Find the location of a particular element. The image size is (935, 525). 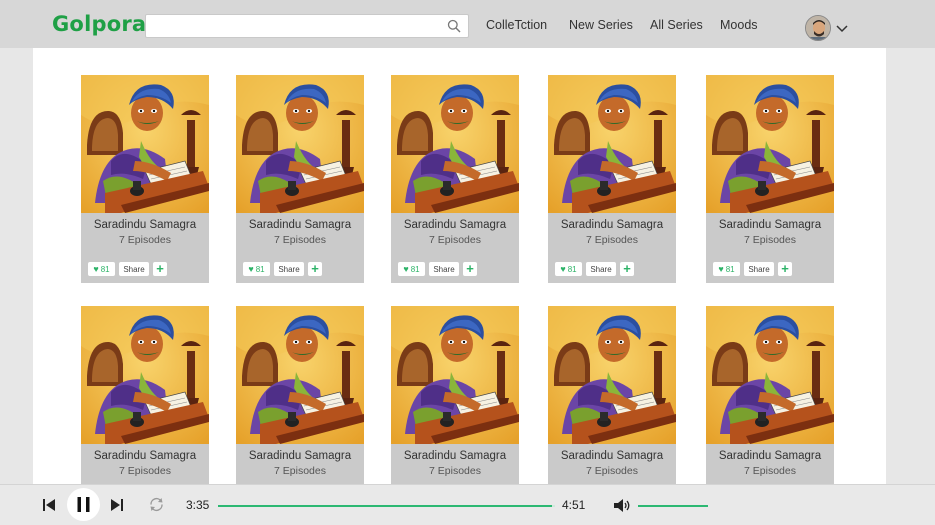

play-pause-button is located at coordinates (83, 504).